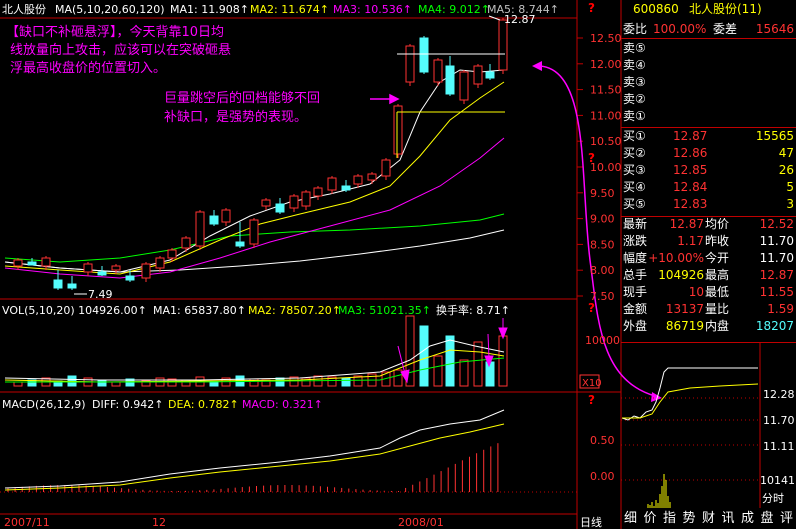  What do you see at coordinates (708, 425) in the screenshot?
I see `intraday-chart: 12.28 11.70 11.11 10141 分时` at bounding box center [708, 425].